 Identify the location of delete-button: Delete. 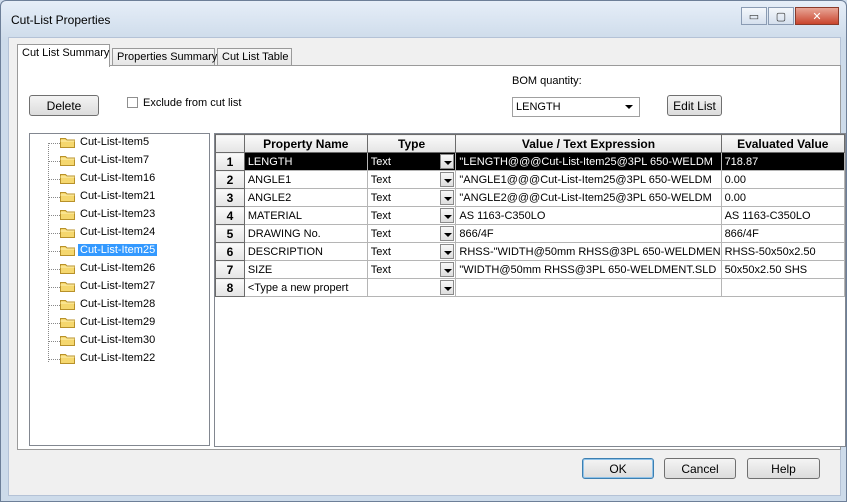
(64, 105).